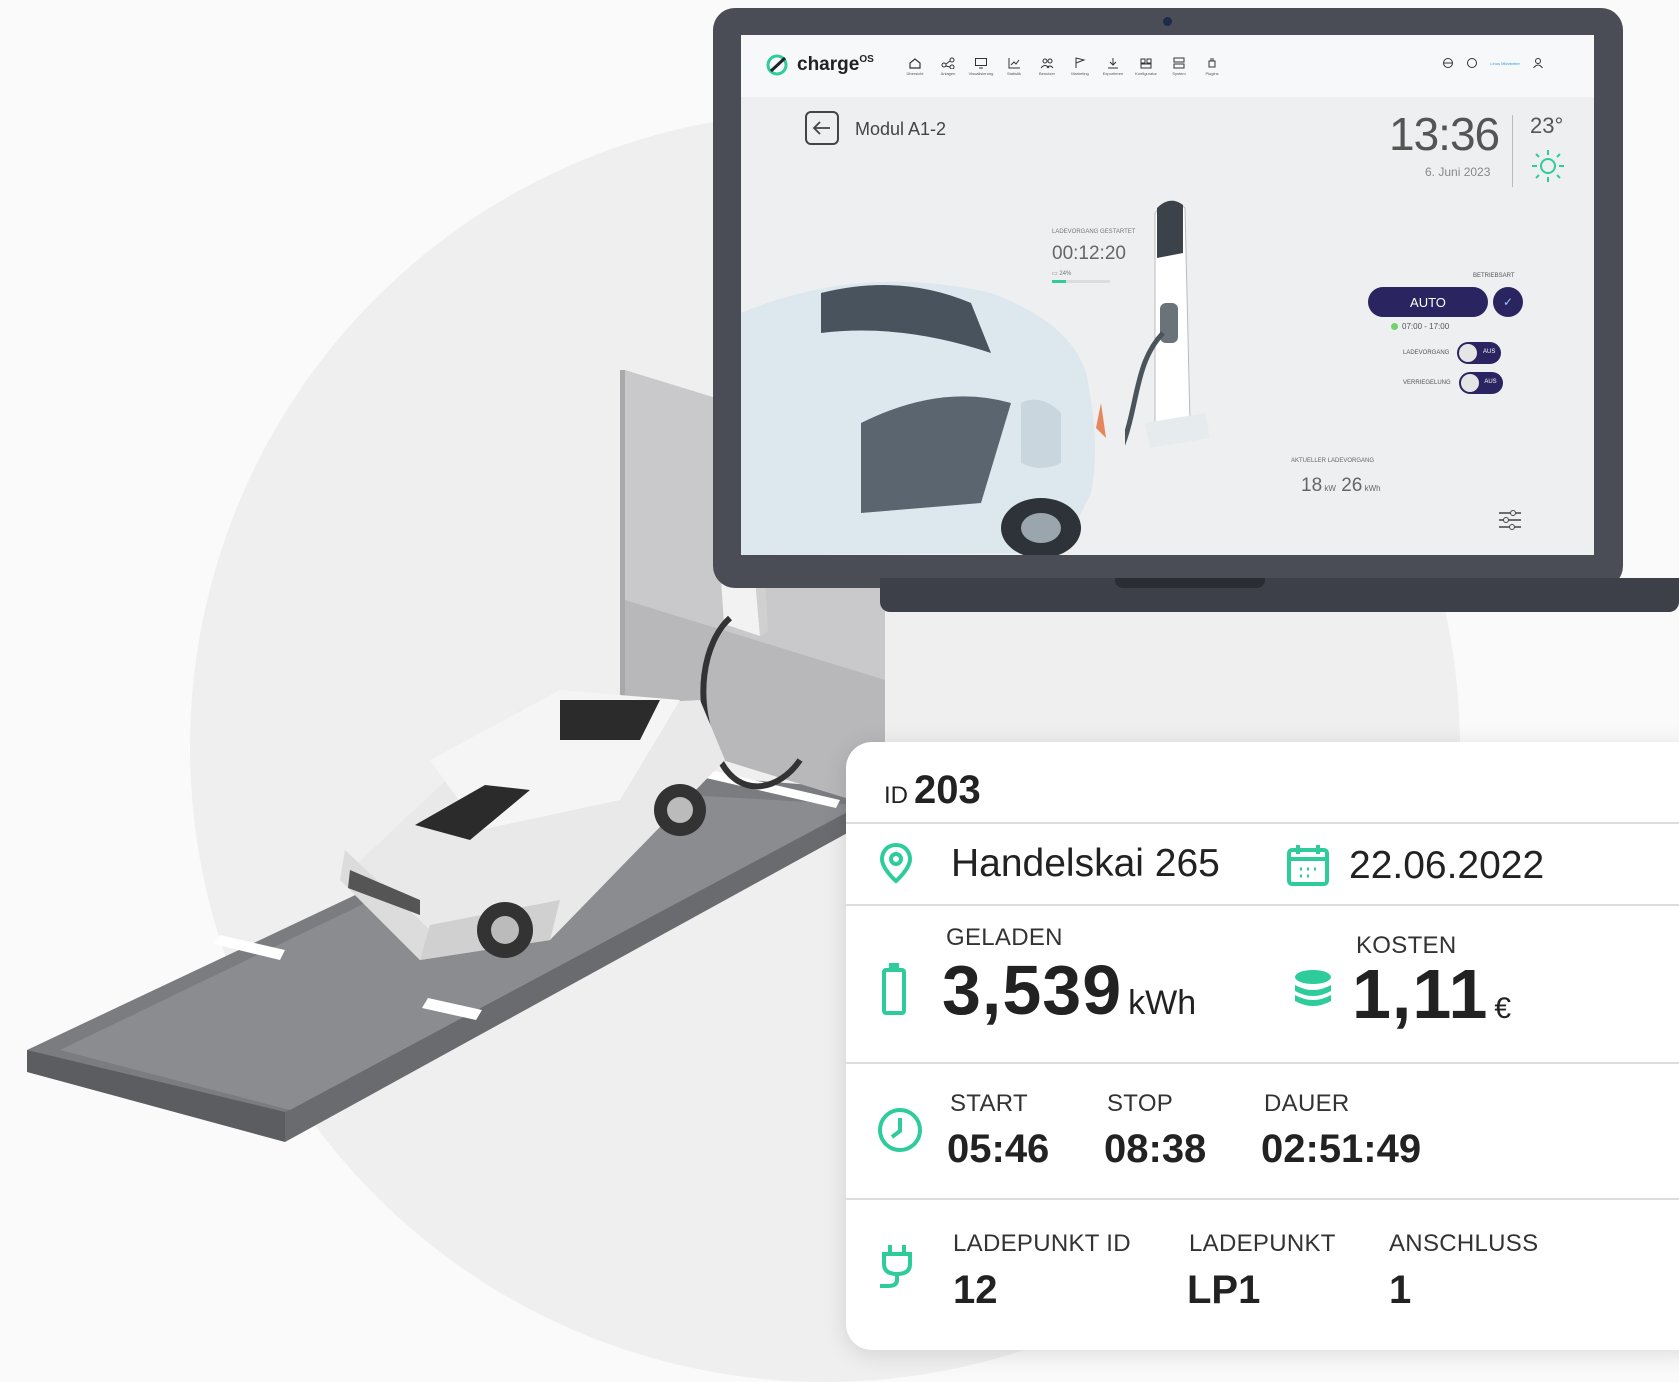 The width and height of the screenshot is (1679, 1382). Describe the element at coordinates (1279, 595) in the screenshot. I see `laptop-base` at that location.